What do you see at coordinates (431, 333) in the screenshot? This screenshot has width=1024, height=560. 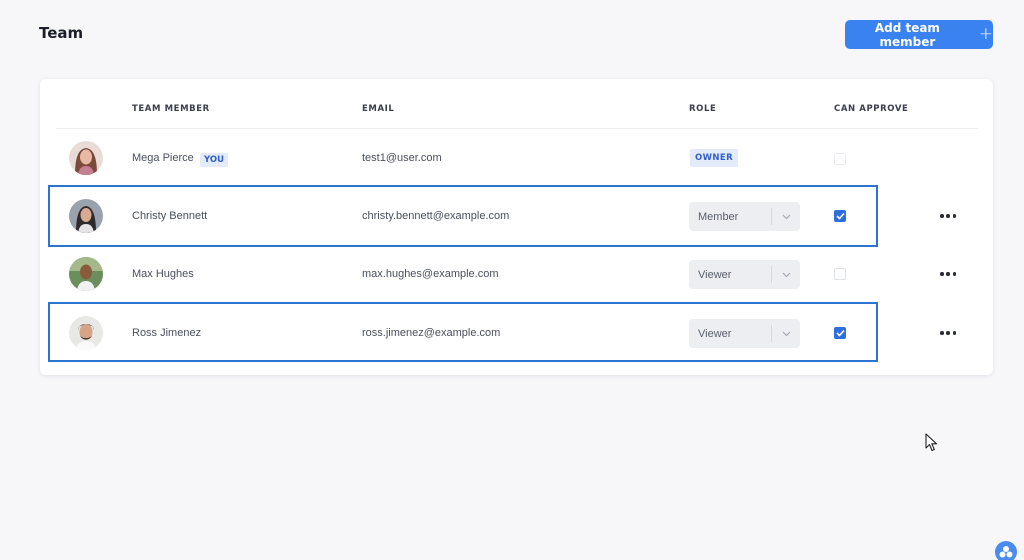 I see `member-email: ross.jimenez@example.com` at bounding box center [431, 333].